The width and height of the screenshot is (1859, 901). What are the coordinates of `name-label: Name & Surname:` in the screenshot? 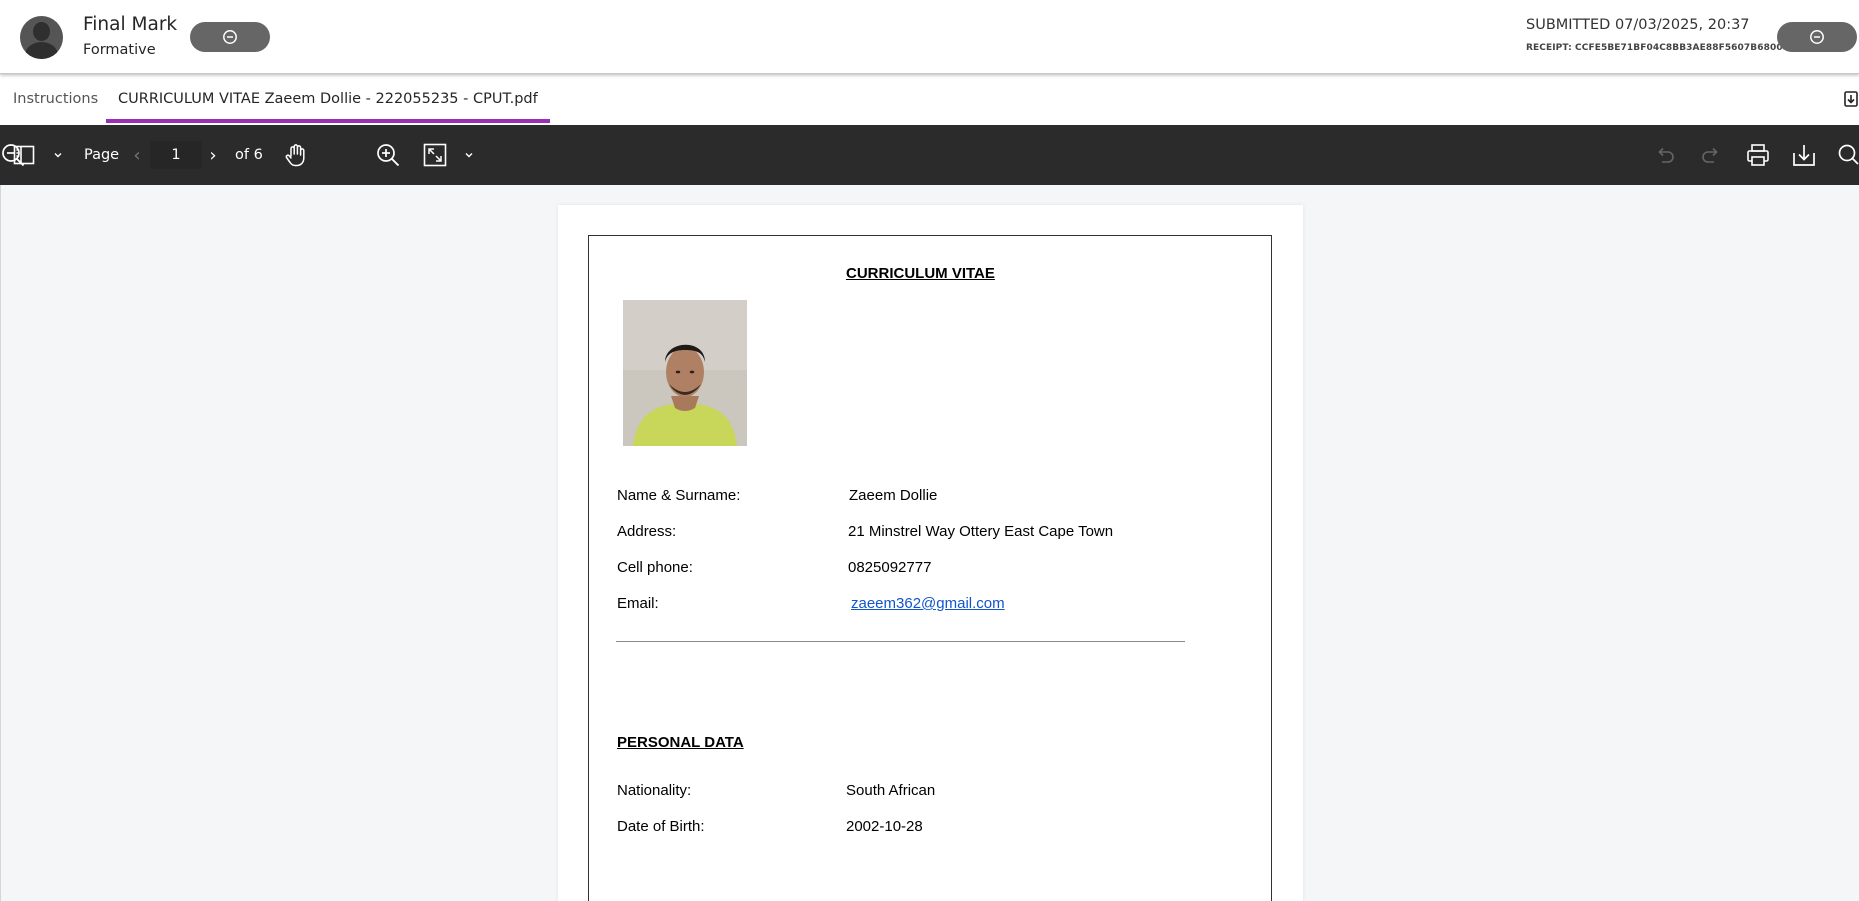 It's located at (679, 495).